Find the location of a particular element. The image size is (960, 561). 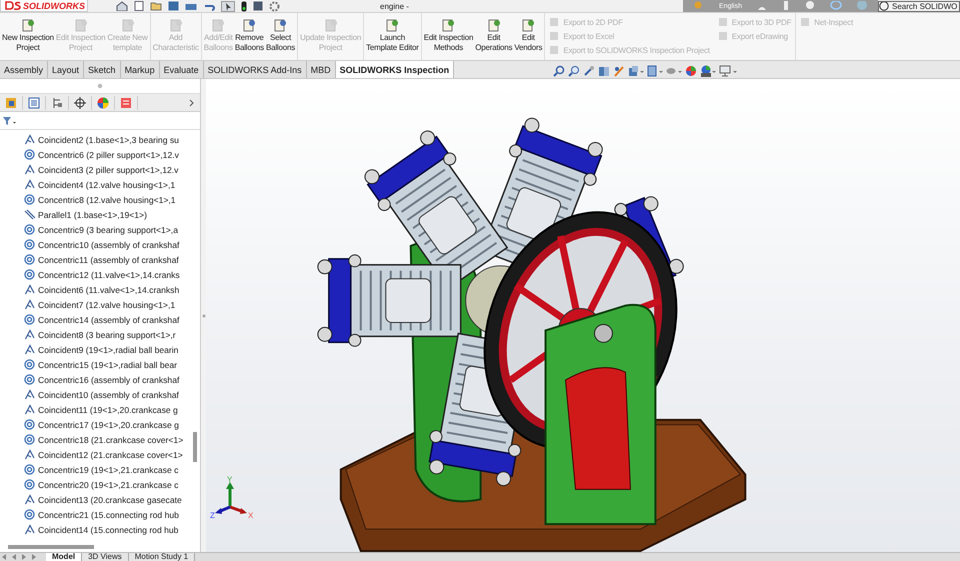

tree-item: Coincident11 (19<1>,20.crankcase g is located at coordinates (101, 409).